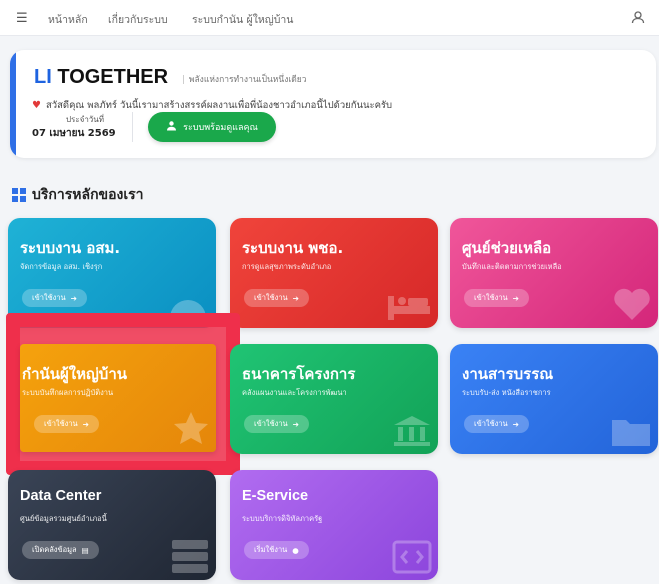  I want to click on card-subtitle: บันทึกและติดตามการช่วยเหลือ, so click(512, 266).